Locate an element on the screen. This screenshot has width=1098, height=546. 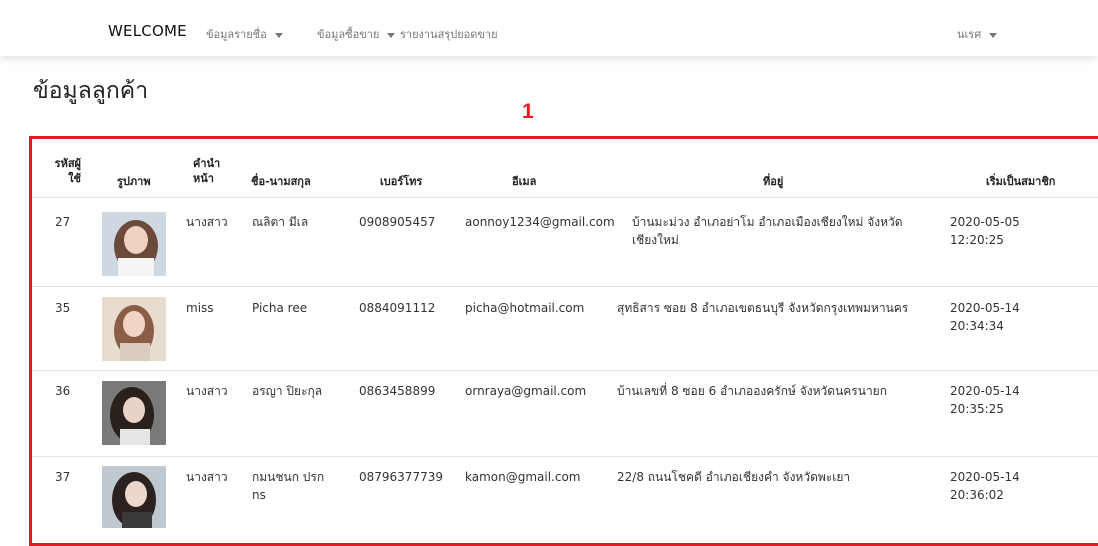
cell-address-line2: เชียงใหม่ is located at coordinates (655, 240).